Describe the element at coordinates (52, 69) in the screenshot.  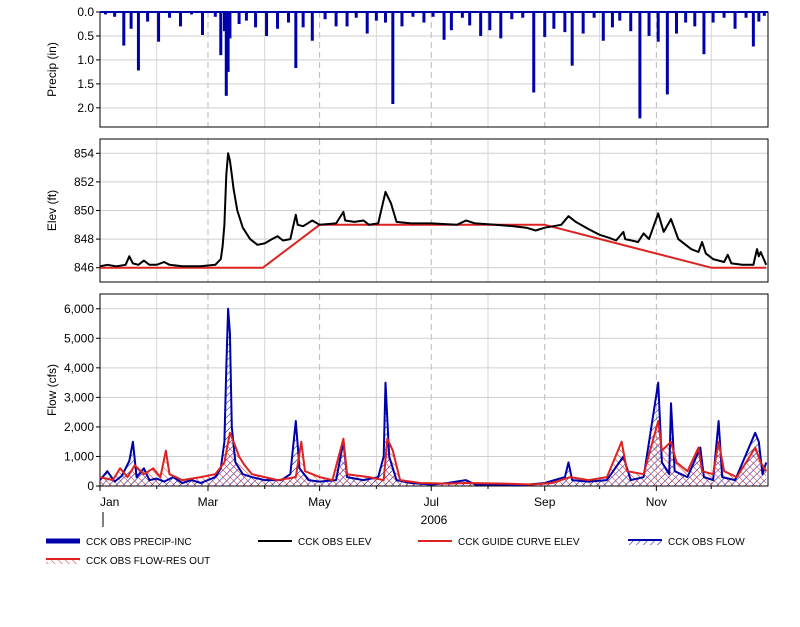
I see `precip-axis-label: Precip (in)` at that location.